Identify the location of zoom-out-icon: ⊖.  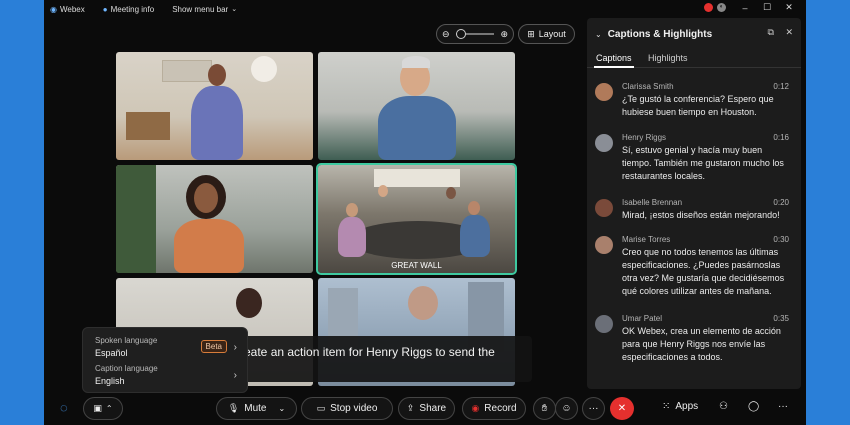
(446, 34).